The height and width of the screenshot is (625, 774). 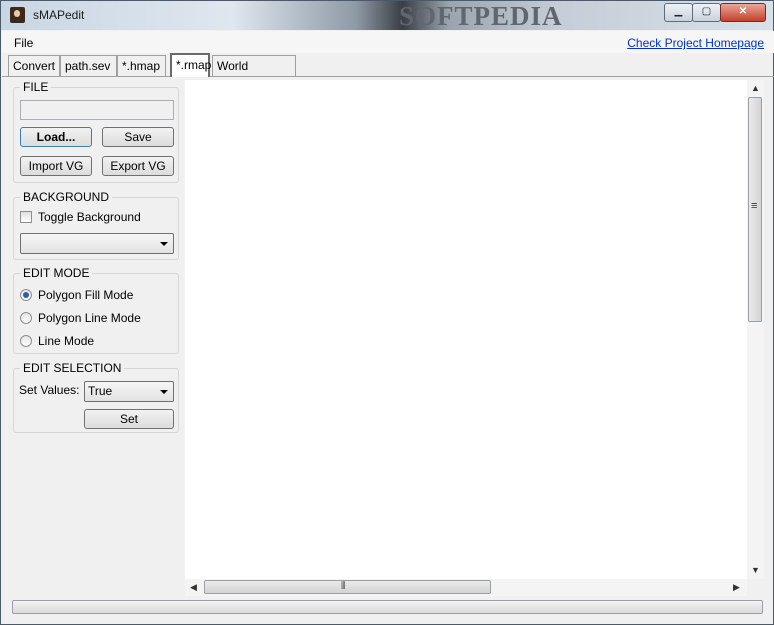 I want to click on tab-world-explorer: World Explorer, so click(x=254, y=74).